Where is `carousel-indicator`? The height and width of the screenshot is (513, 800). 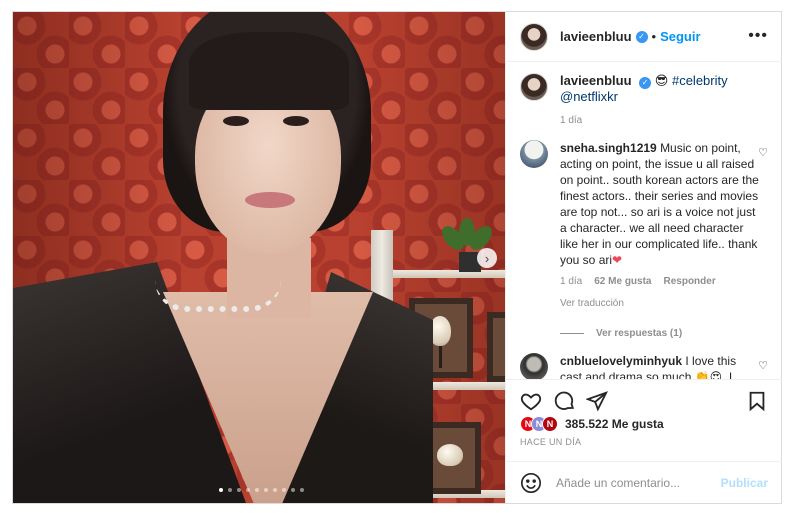 carousel-indicator is located at coordinates (261, 490).